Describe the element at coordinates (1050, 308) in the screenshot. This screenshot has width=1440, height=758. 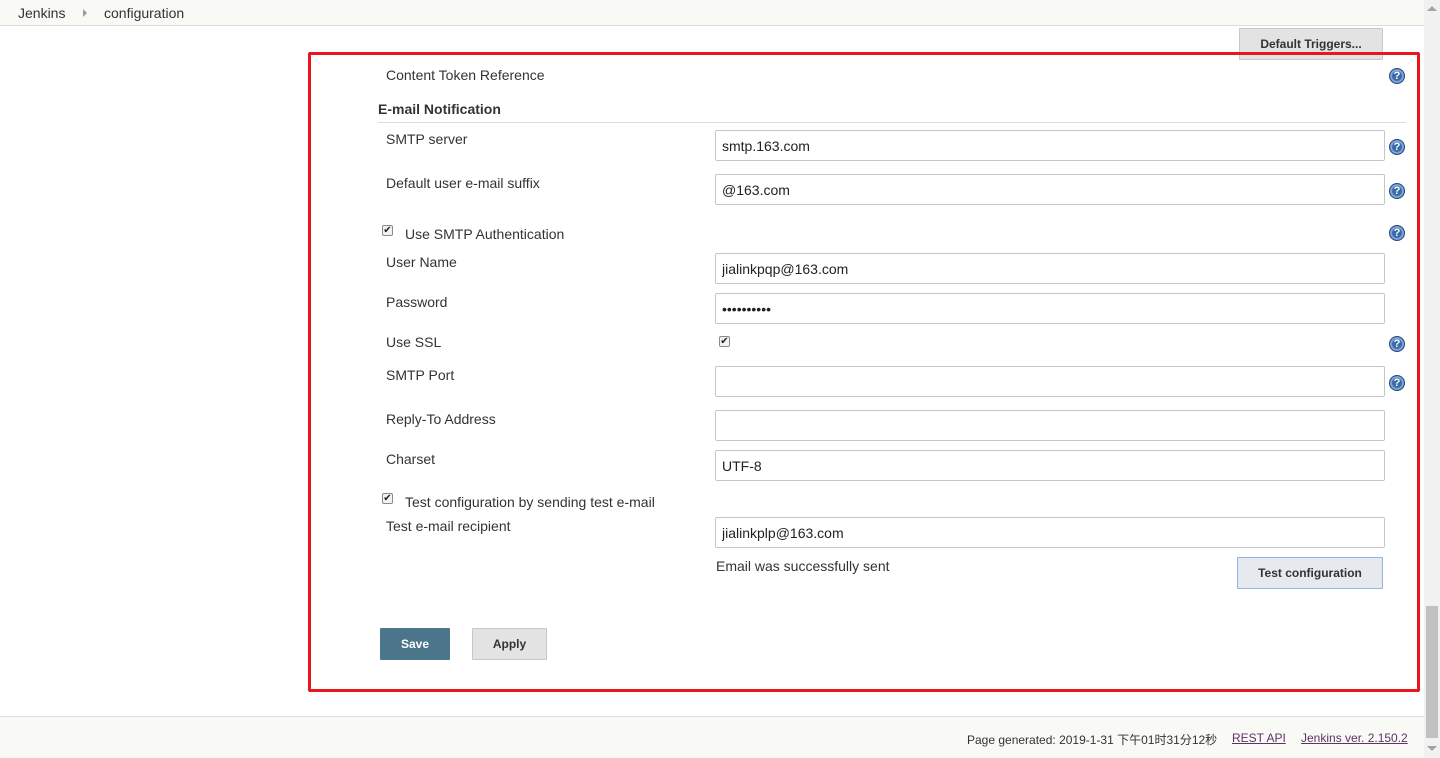
I see `password-input` at that location.